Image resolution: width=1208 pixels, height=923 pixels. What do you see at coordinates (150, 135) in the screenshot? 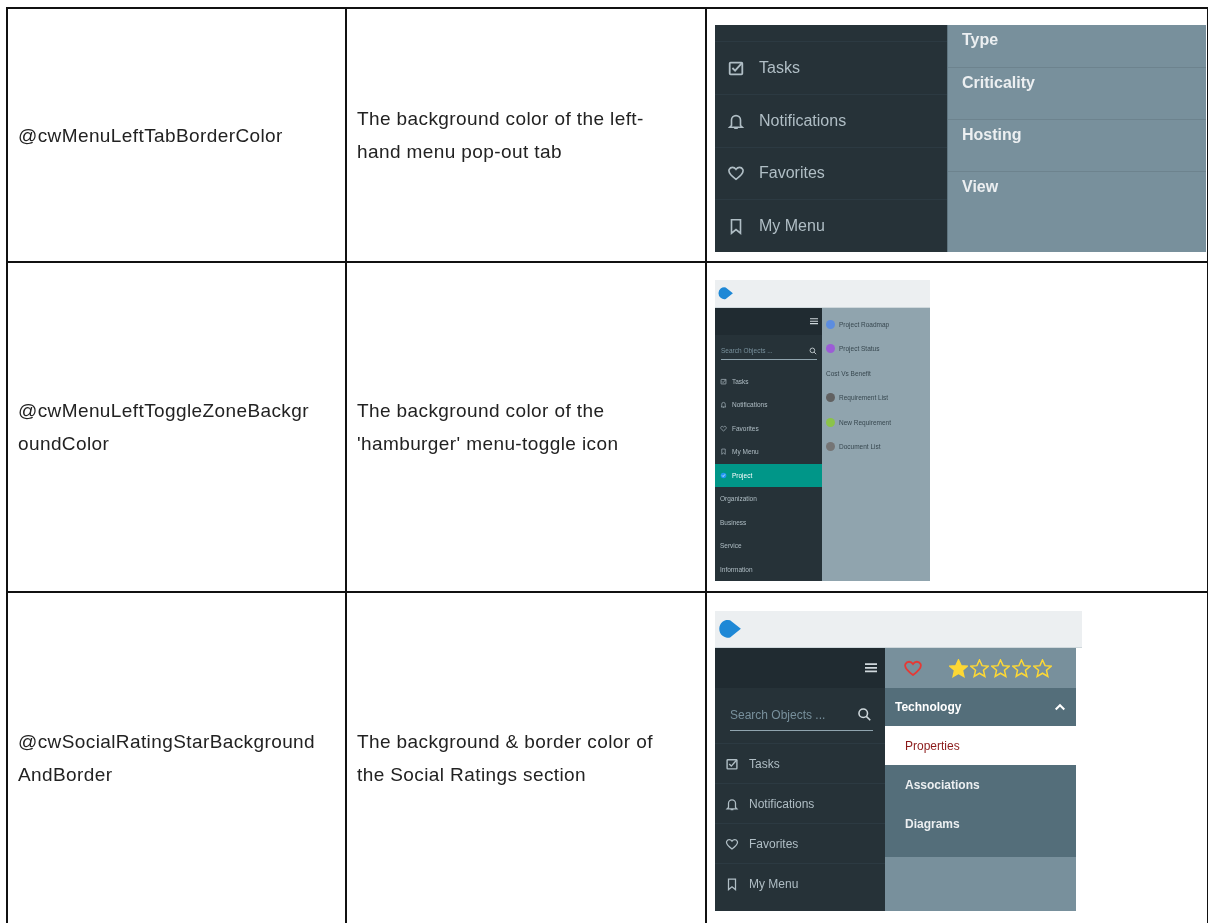
I see `variable-name: @cwMenuLeftTabBorderColor` at bounding box center [150, 135].